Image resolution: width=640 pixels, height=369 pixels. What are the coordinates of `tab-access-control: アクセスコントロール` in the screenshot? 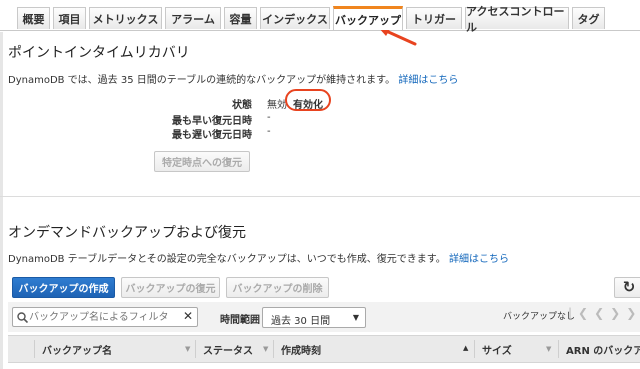 It's located at (517, 19).